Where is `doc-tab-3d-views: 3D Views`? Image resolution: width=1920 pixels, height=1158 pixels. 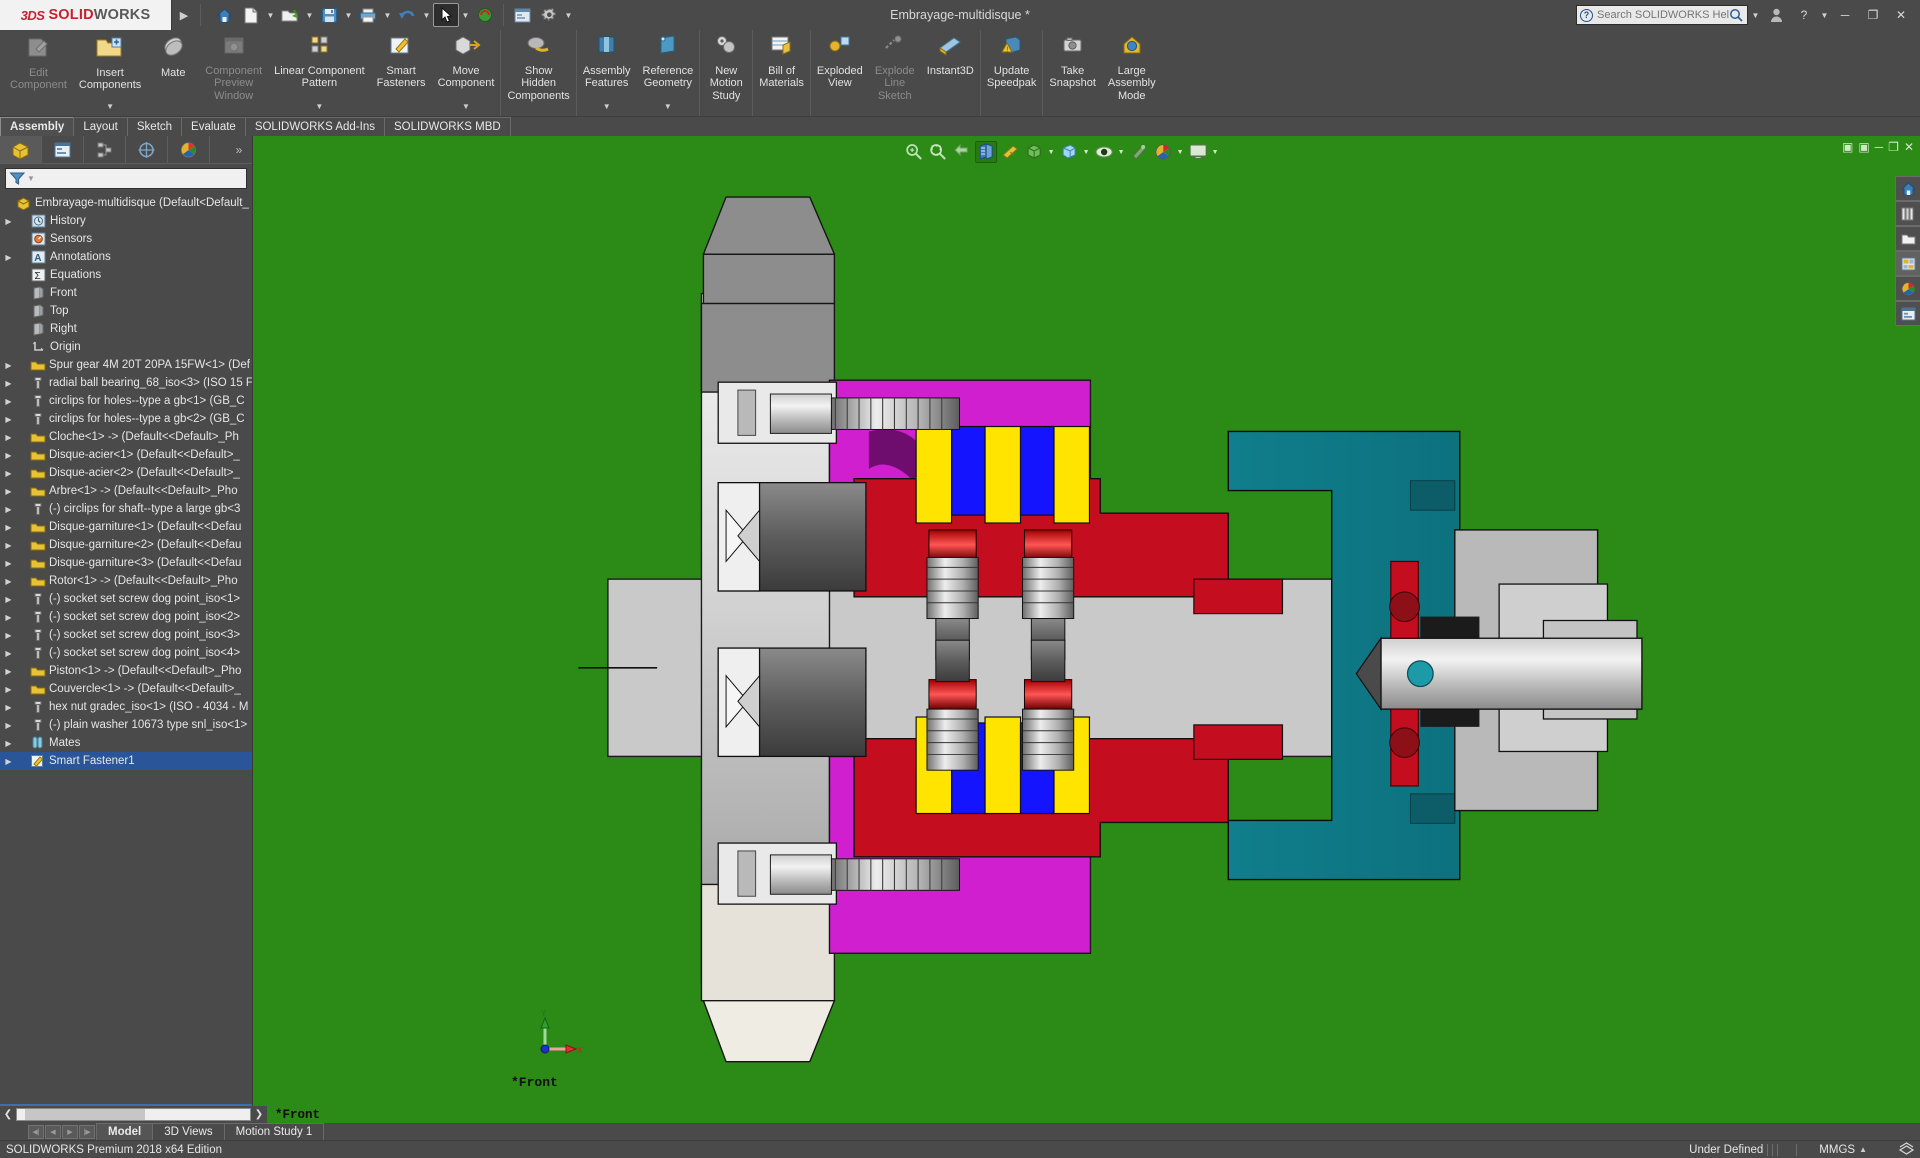 doc-tab-3d-views: 3D Views is located at coordinates (188, 1131).